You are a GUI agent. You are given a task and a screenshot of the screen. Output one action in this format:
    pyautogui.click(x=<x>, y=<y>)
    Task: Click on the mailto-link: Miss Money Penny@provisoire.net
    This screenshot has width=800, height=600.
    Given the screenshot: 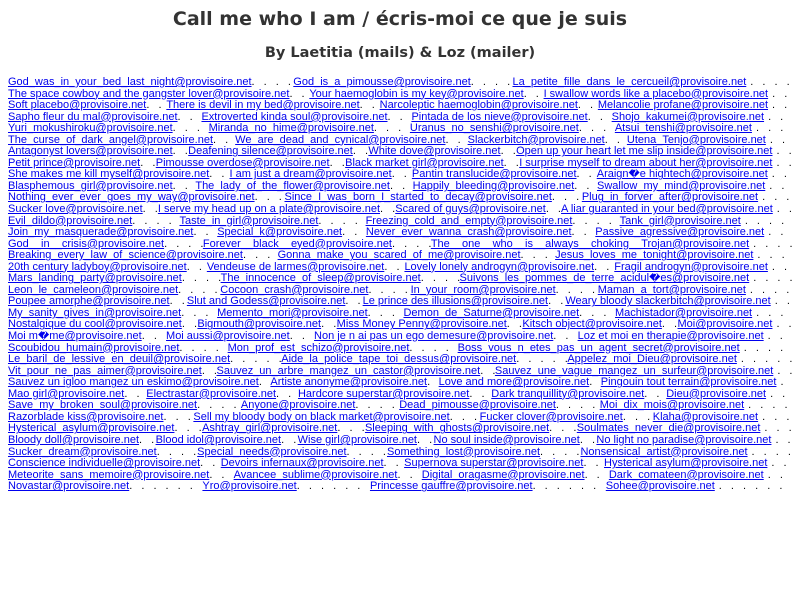 What is the action you would take?
    pyautogui.click(x=422, y=325)
    